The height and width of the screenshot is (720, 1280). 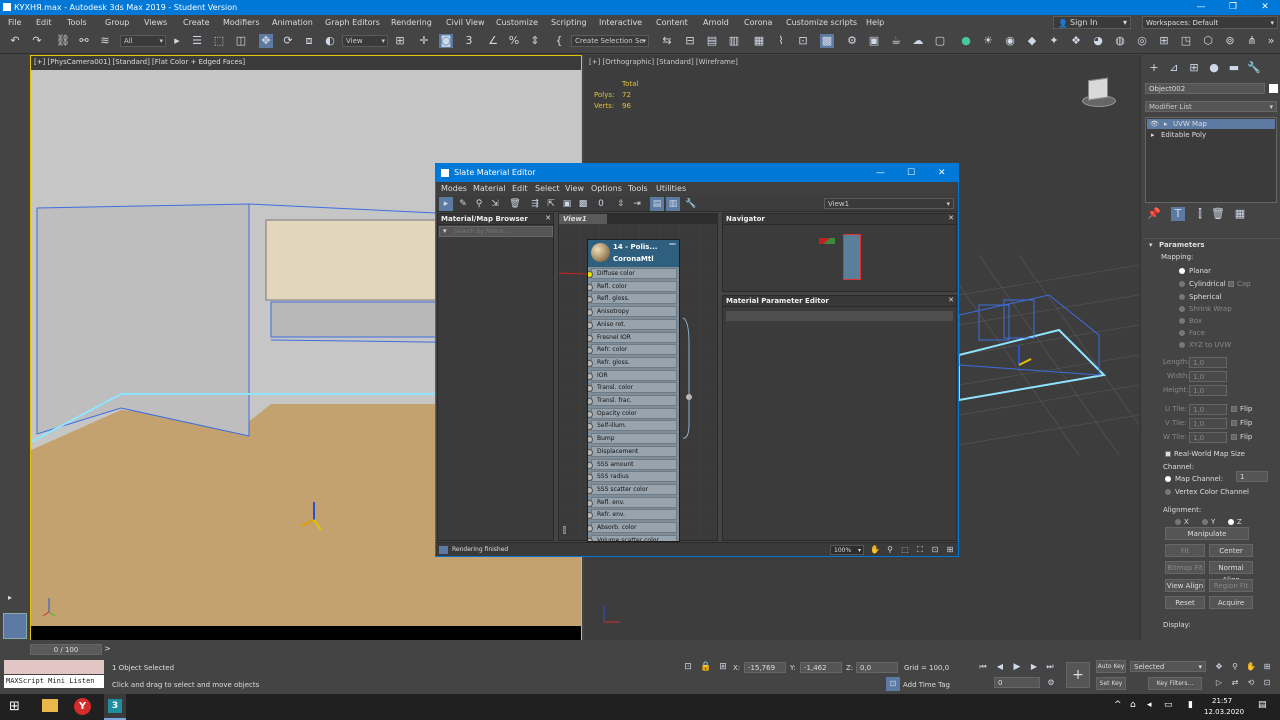 I want to click on x-coord-field: -15,769, so click(x=765, y=667).